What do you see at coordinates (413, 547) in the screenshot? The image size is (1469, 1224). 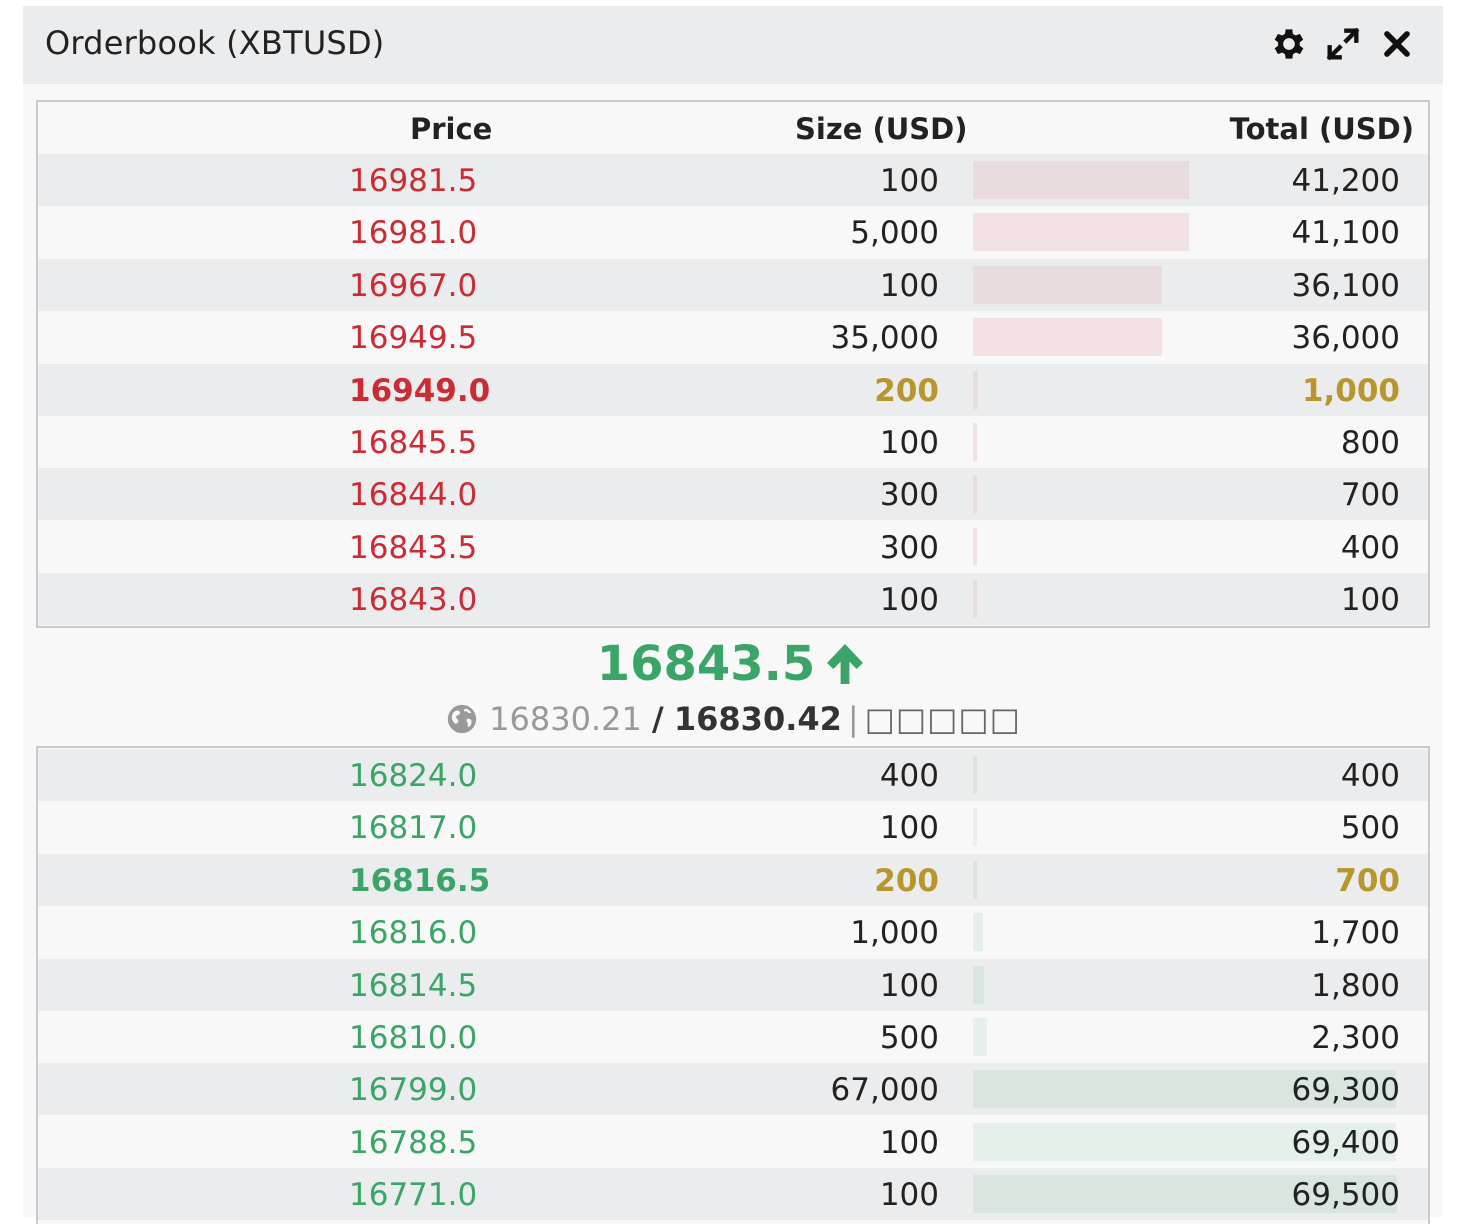 I see `ask-price: 16843.5` at bounding box center [413, 547].